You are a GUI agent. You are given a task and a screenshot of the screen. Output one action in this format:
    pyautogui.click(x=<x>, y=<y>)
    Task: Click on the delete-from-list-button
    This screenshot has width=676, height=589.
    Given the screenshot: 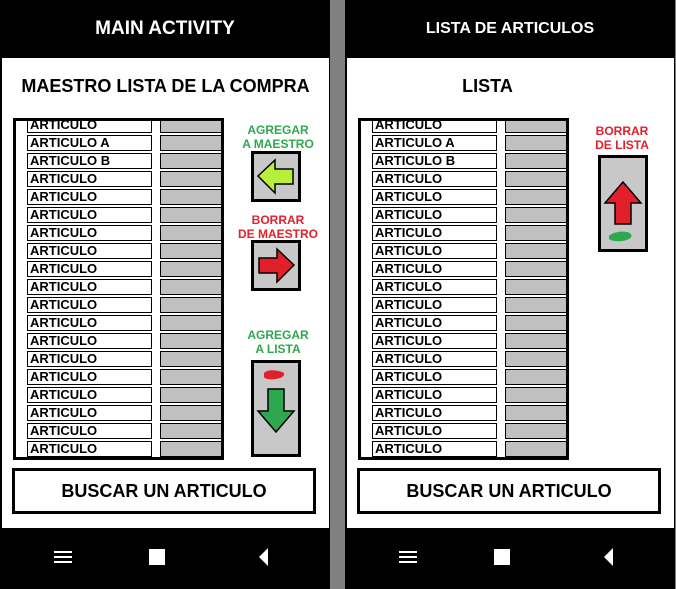 What is the action you would take?
    pyautogui.click(x=623, y=203)
    